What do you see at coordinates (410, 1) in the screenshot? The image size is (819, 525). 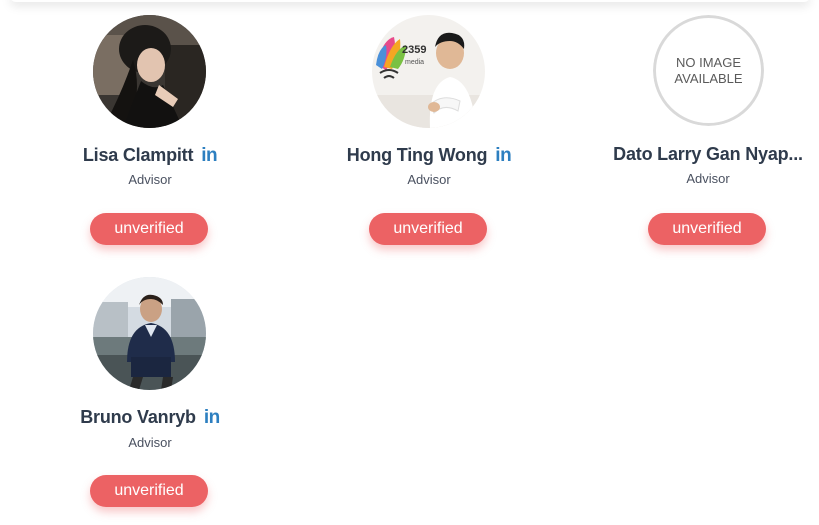 I see `top-panel-edge` at bounding box center [410, 1].